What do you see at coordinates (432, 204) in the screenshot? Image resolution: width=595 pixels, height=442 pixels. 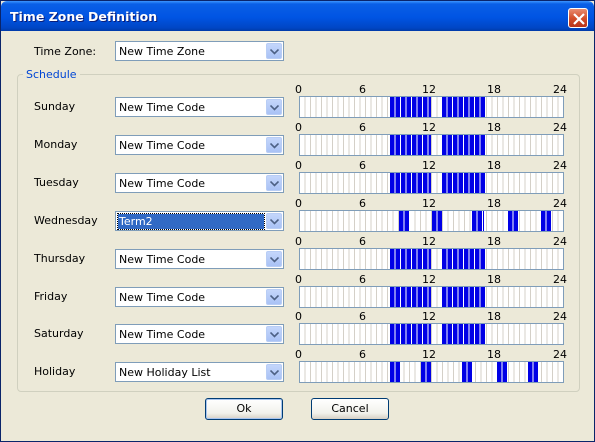 I see `timeline-axis-wednesday: 0 6 12 18 24` at bounding box center [432, 204].